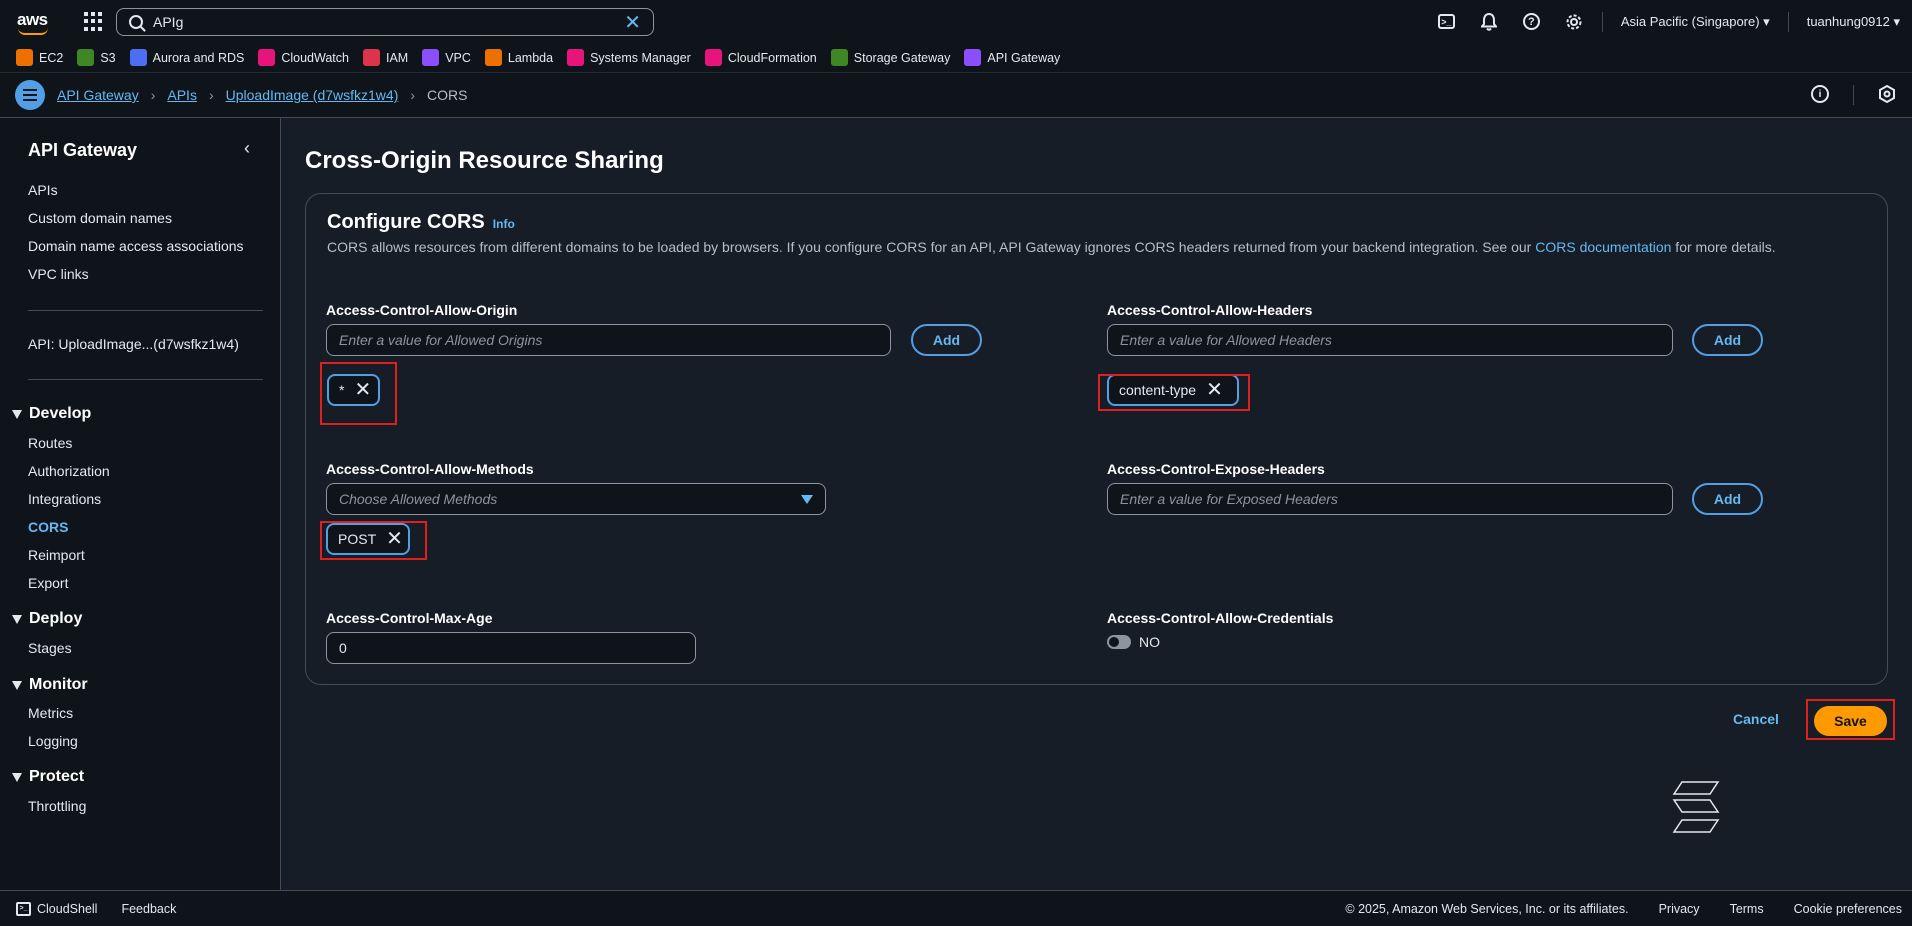 This screenshot has width=1912, height=926. I want to click on feedback-link: Feedback, so click(148, 909).